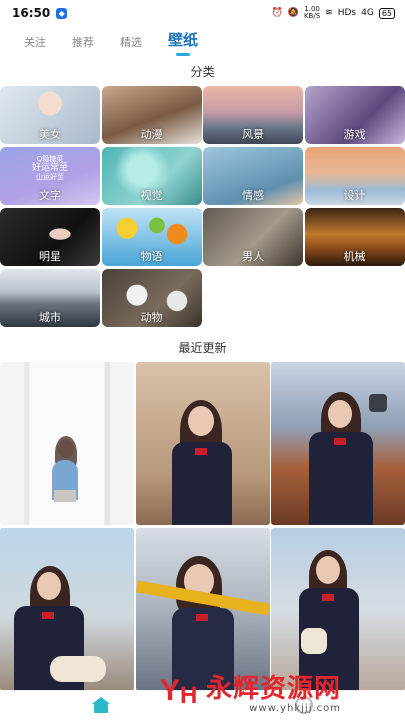 The height and width of the screenshot is (720, 405). What do you see at coordinates (151, 176) in the screenshot?
I see `category-visual: 视觉` at bounding box center [151, 176].